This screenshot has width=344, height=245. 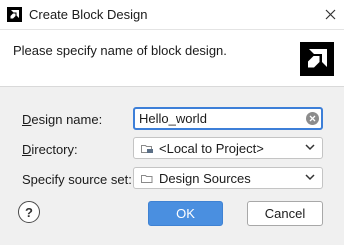 I want to click on close-icon, so click(x=330, y=14).